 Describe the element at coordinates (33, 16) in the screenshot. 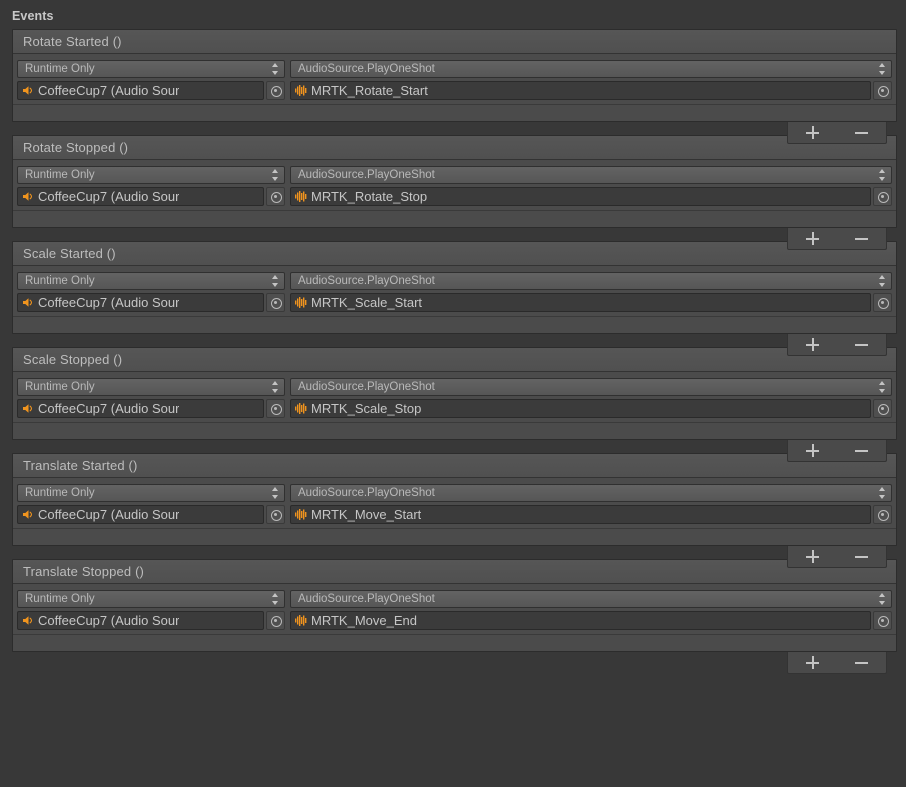

I see `page-title: Events` at that location.